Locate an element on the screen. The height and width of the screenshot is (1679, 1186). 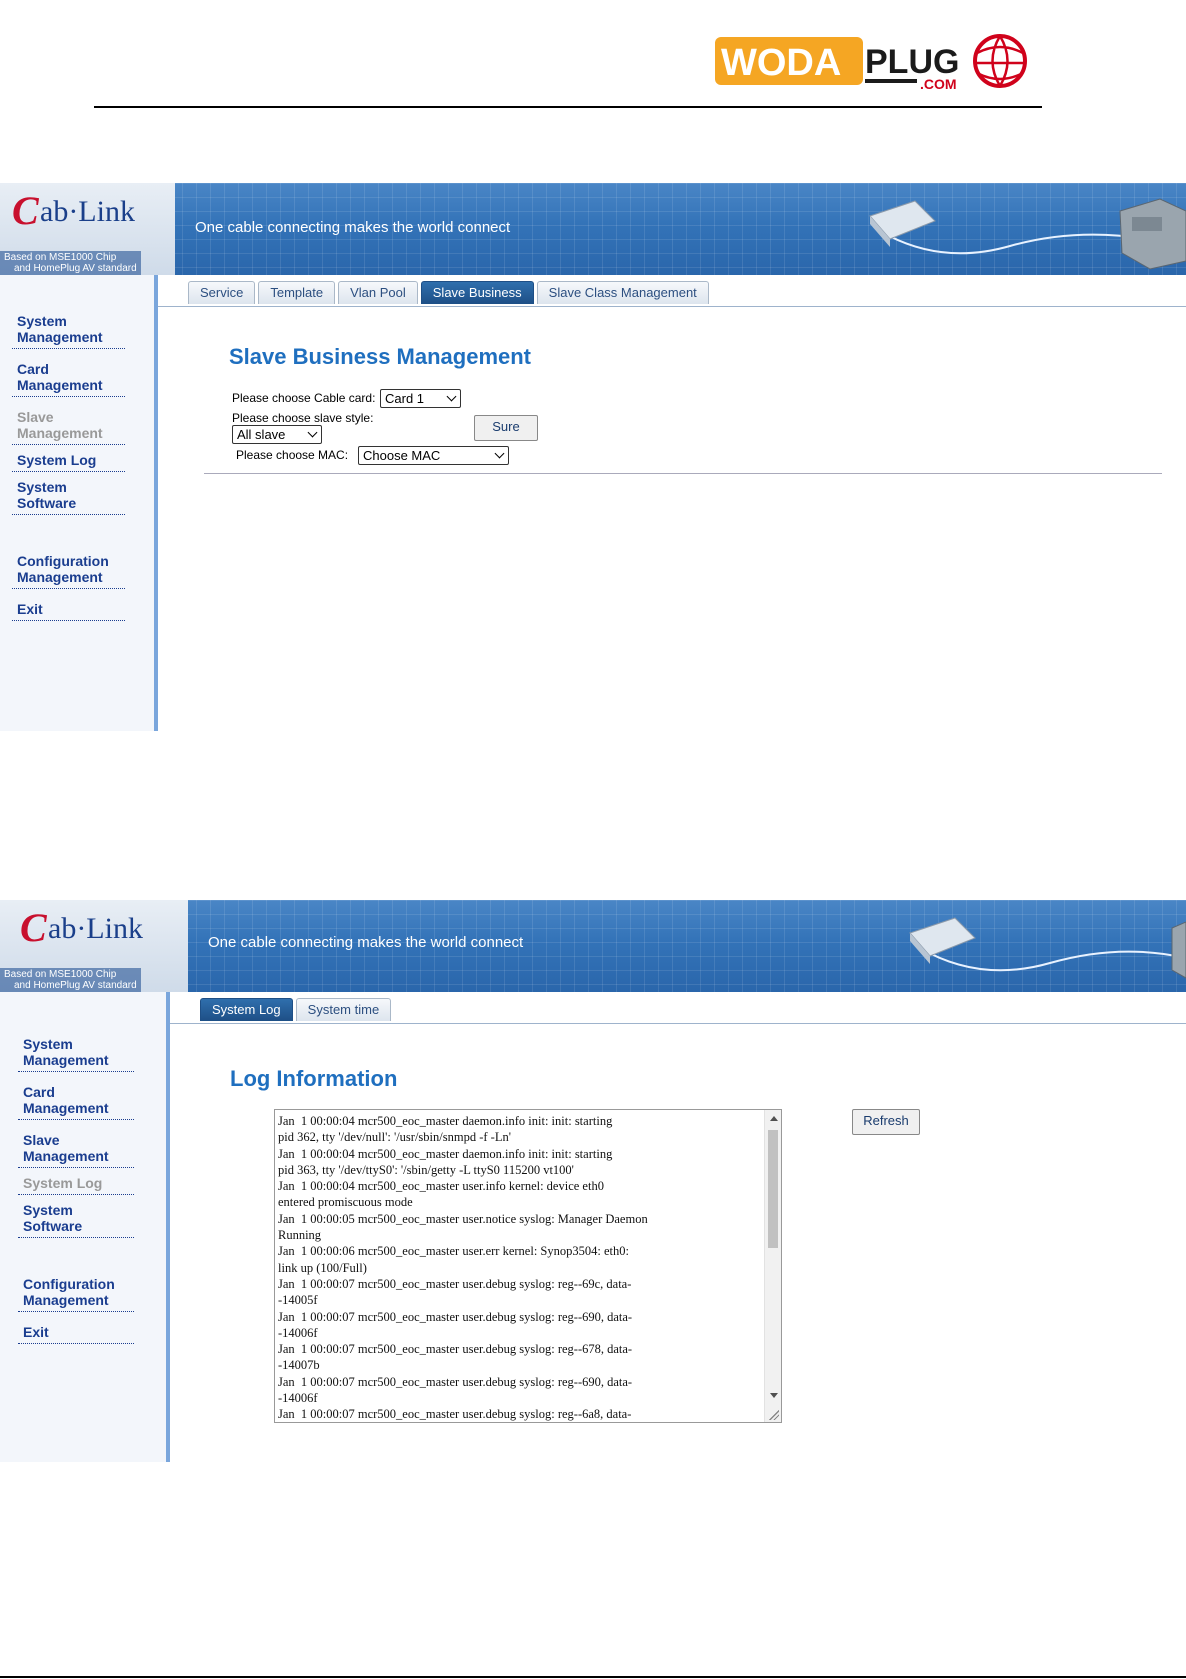
tab-bar: System Log System time is located at coordinates (296, 1009).